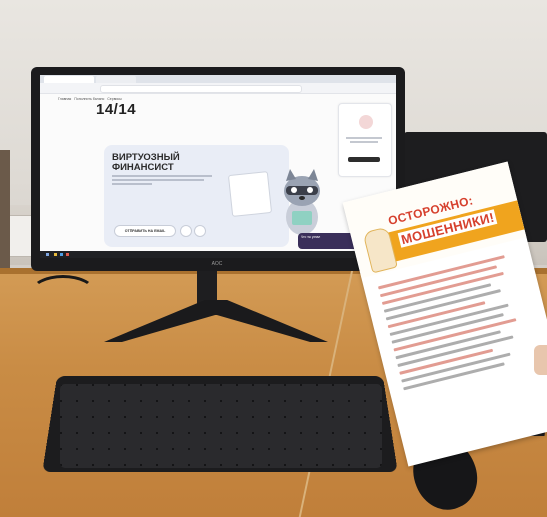  Describe the element at coordinates (217, 264) in the screenshot. I see `monitor-brand-logo: AOC` at that location.